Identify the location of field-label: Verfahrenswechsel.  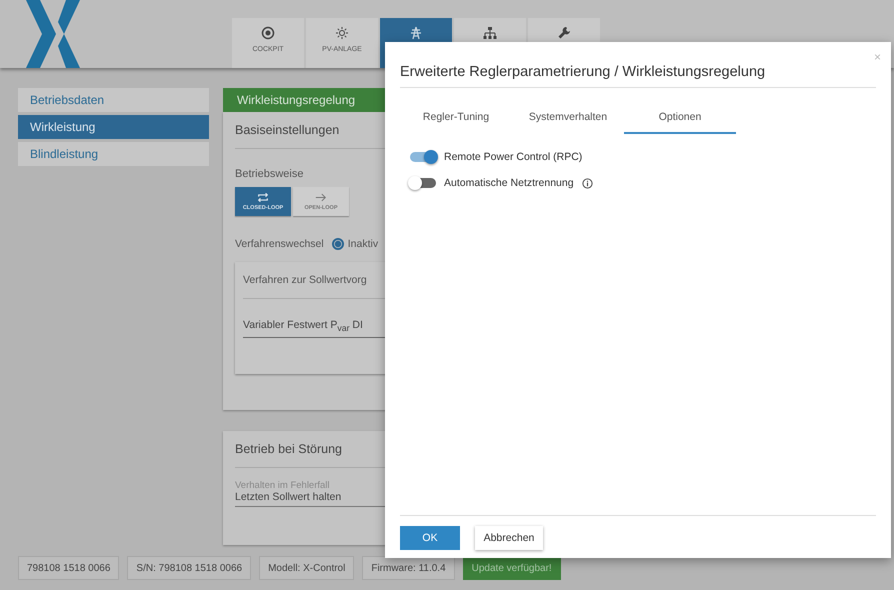
(279, 244).